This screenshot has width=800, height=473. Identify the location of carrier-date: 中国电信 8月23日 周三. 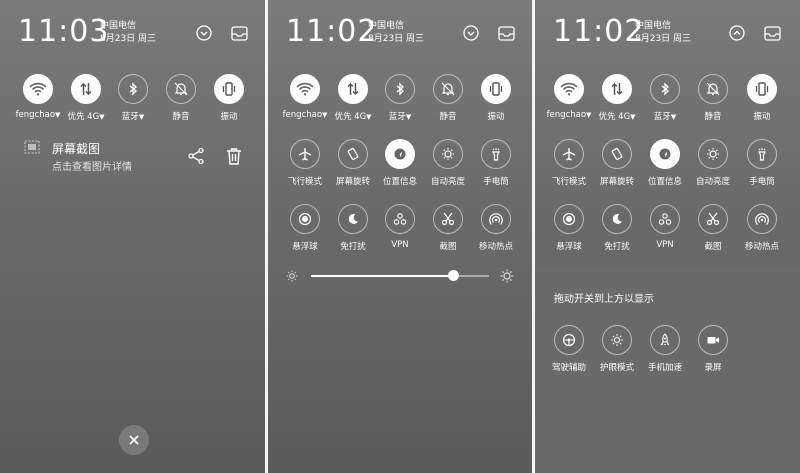
(396, 33).